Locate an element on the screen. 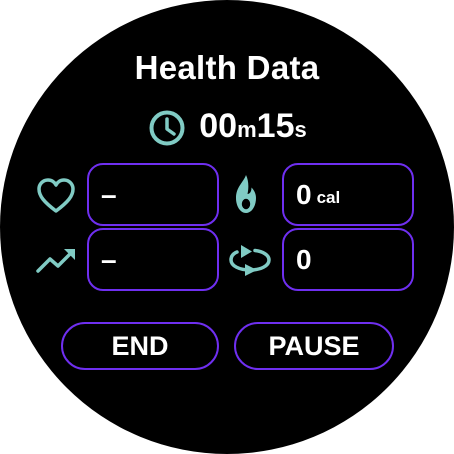 This screenshot has height=454, width=454. clock-icon is located at coordinates (167, 128).